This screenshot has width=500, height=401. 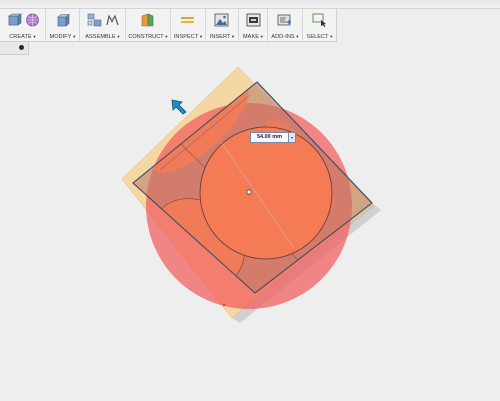 I want to click on offset-plane-icon, so click(x=147, y=20).